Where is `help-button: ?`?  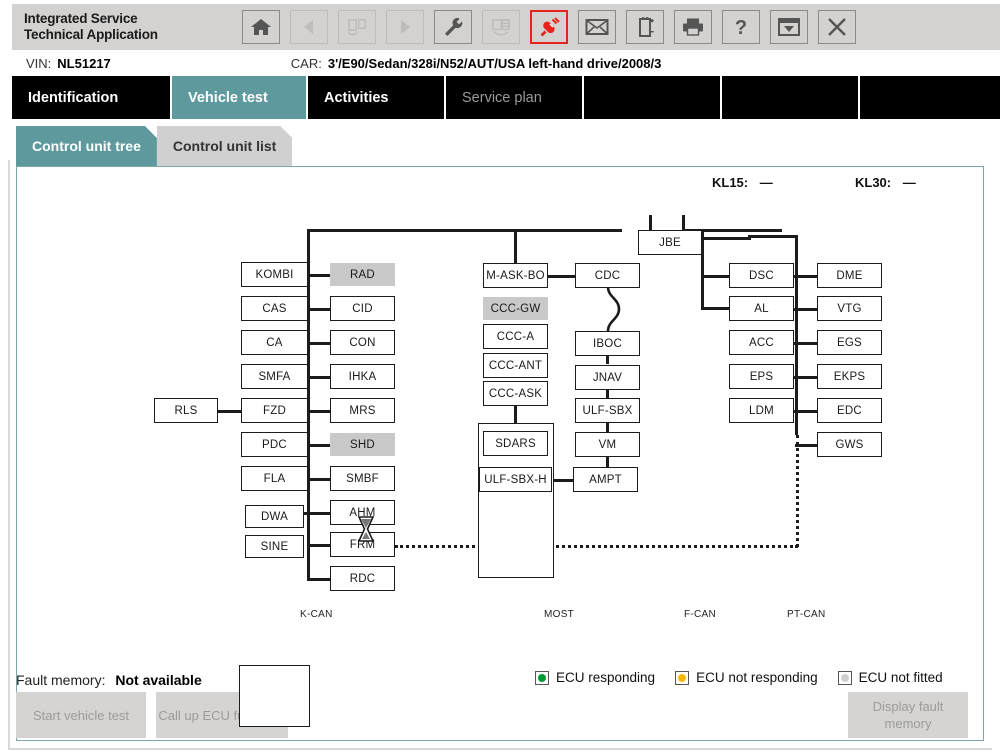
help-button: ? is located at coordinates (741, 27).